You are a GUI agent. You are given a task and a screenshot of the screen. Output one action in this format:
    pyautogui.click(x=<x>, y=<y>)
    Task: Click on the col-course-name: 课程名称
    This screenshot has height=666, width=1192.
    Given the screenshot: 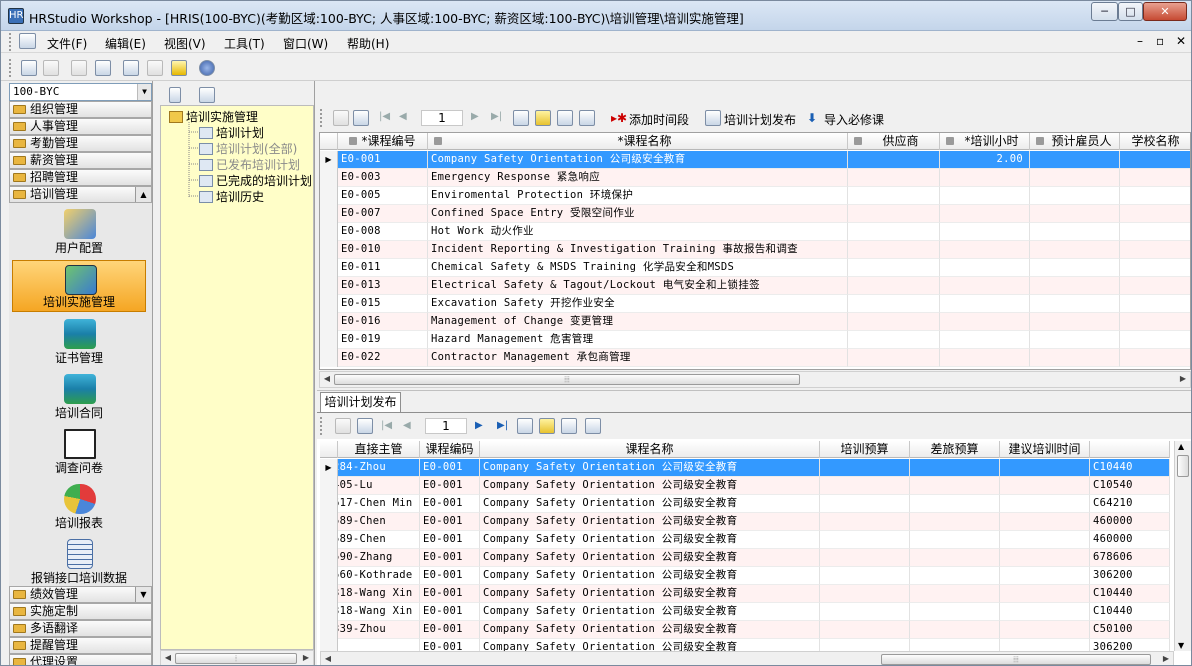 What is the action you would take?
    pyautogui.click(x=650, y=449)
    